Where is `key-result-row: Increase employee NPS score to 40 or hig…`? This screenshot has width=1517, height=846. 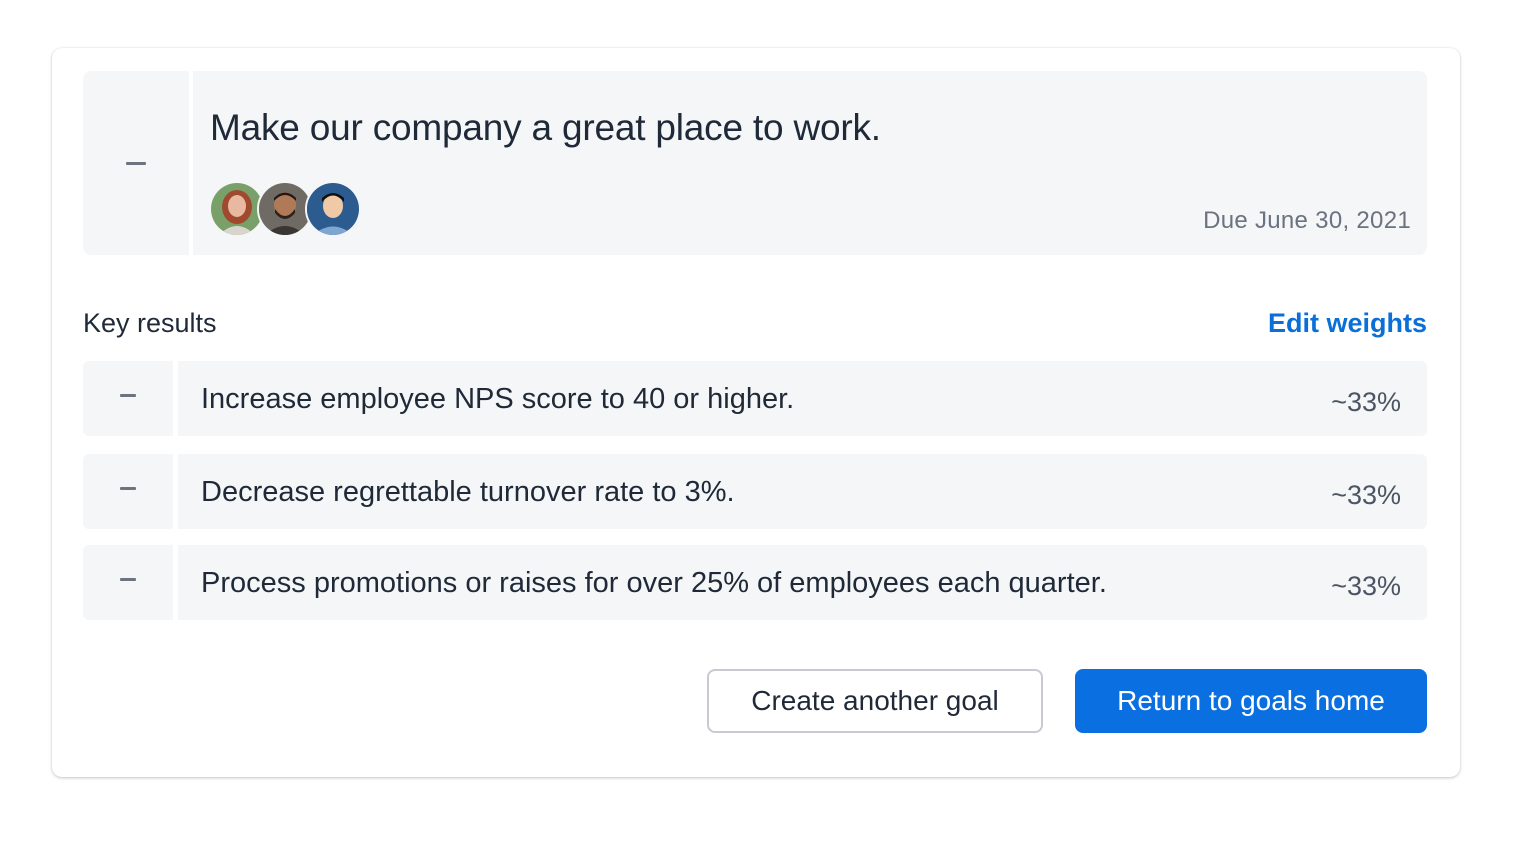 key-result-row: Increase employee NPS score to 40 or hig… is located at coordinates (755, 398).